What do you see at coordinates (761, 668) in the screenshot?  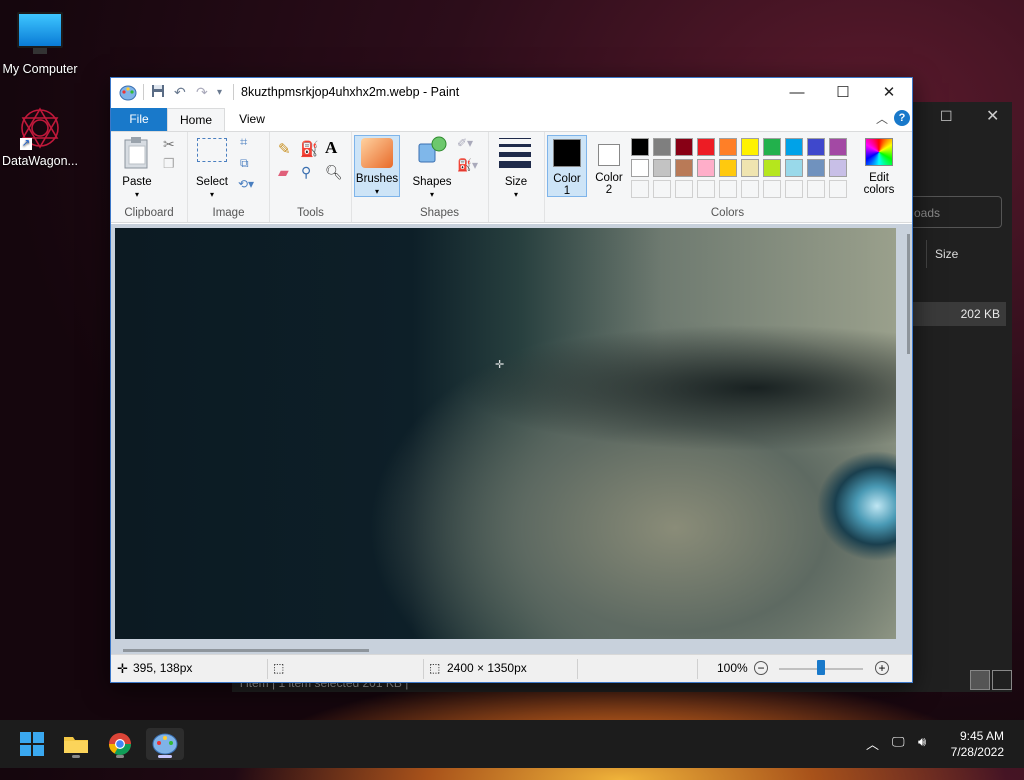 I see `zoom-out-button: −` at bounding box center [761, 668].